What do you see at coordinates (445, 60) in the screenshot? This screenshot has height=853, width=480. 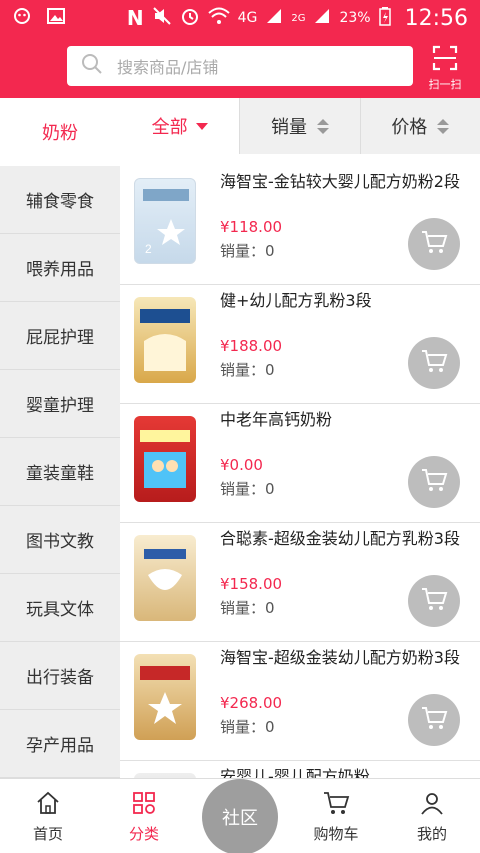 I see `scan-icon` at bounding box center [445, 60].